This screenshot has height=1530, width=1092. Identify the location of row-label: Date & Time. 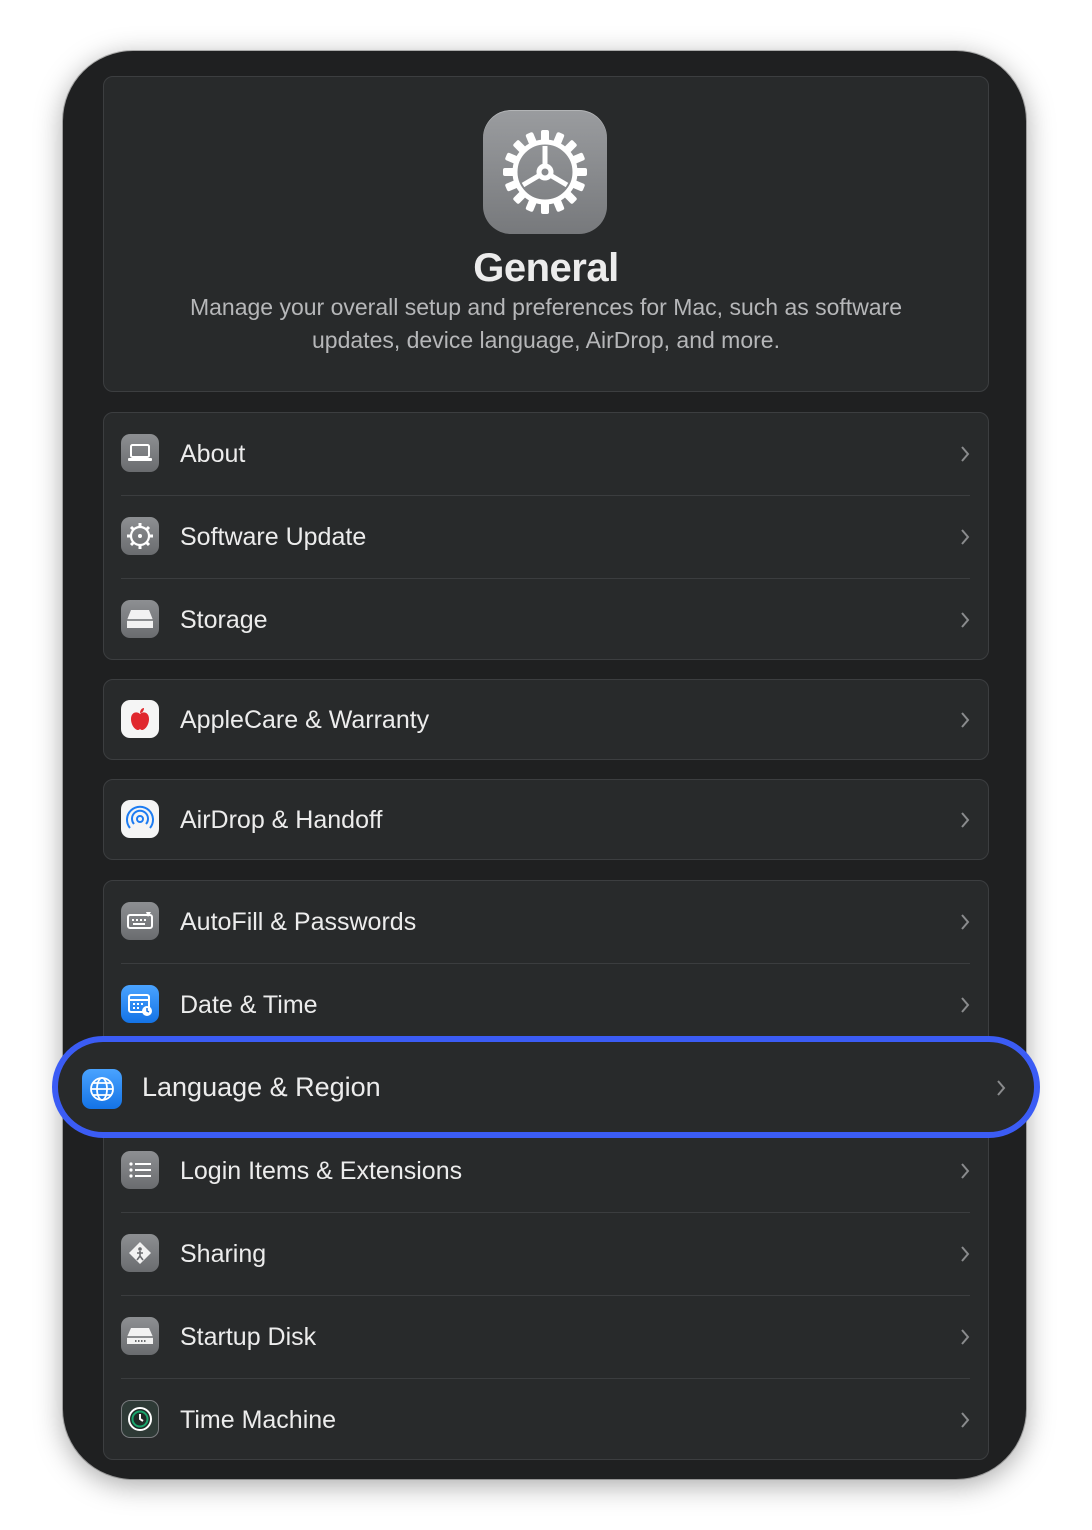
(249, 1005).